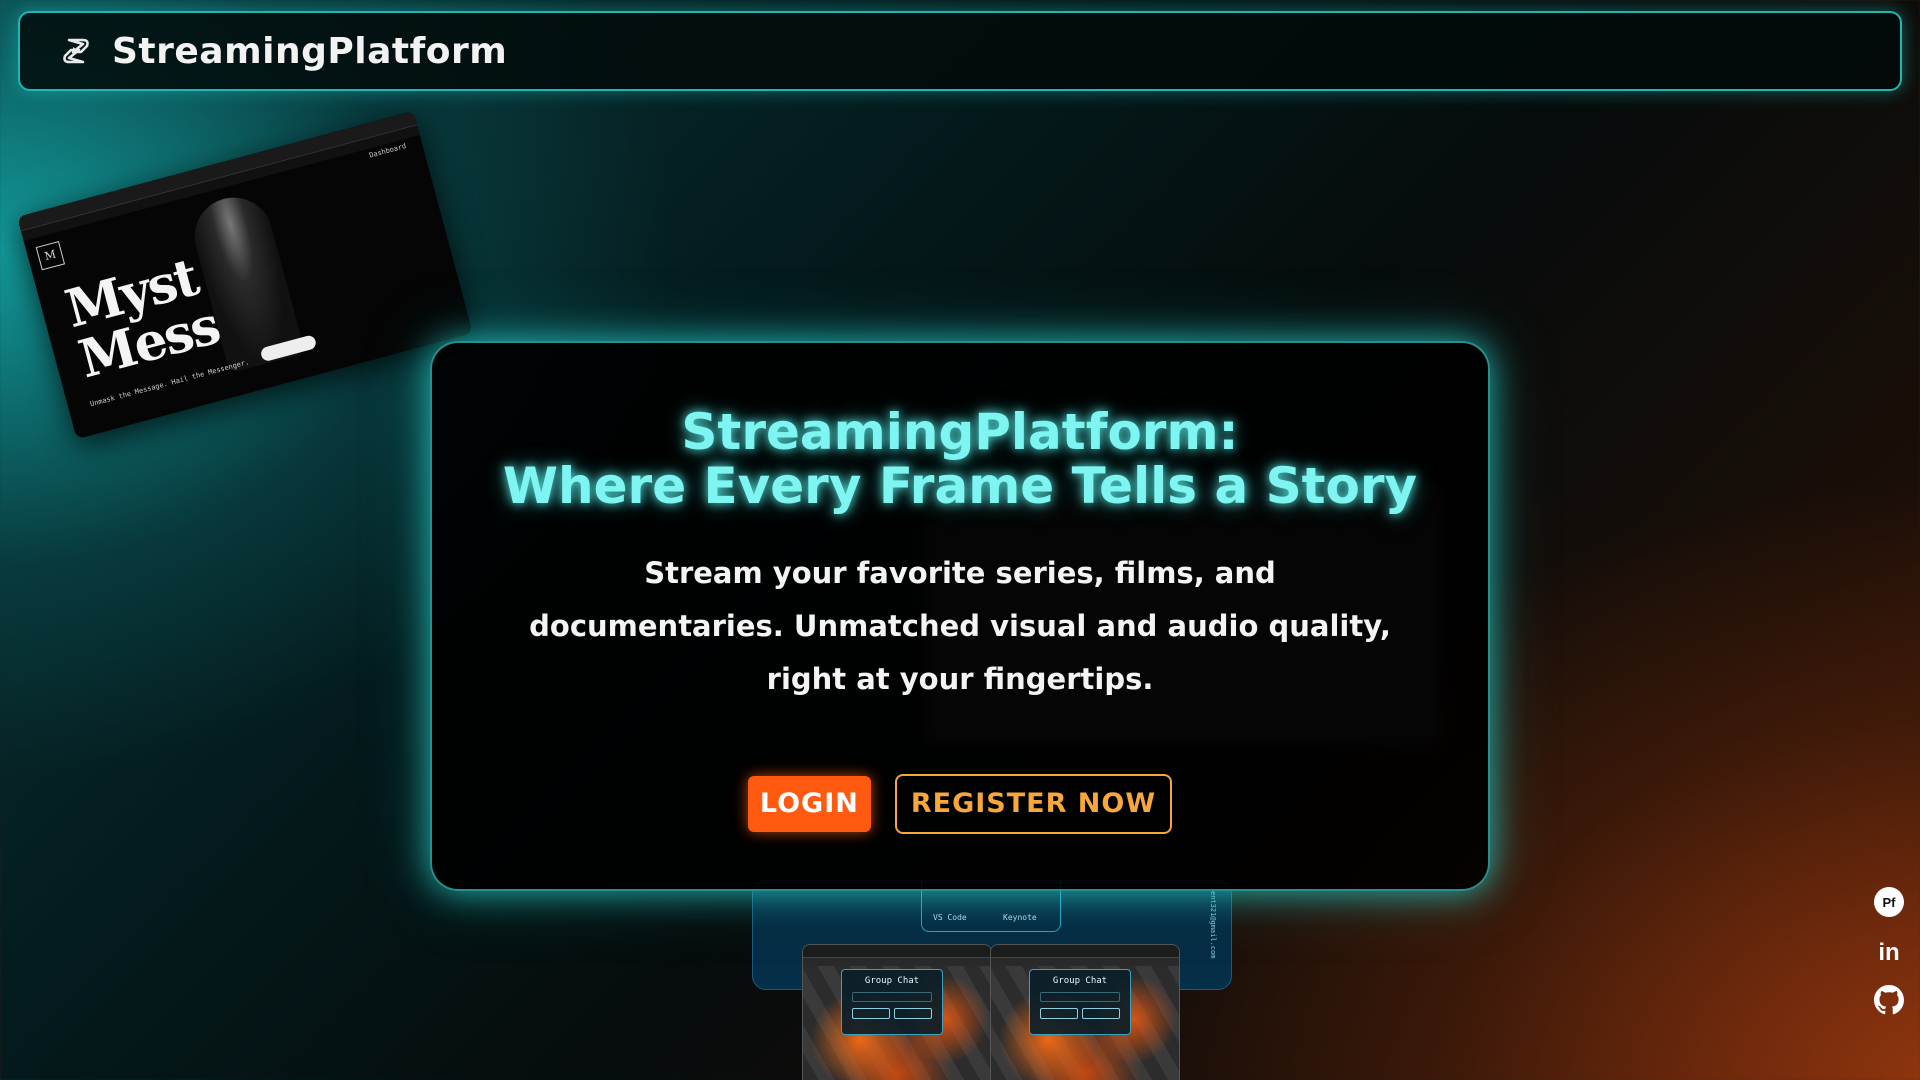 Image resolution: width=1920 pixels, height=1080 pixels. Describe the element at coordinates (1213, 925) in the screenshot. I see `preview-vertical-email: ent321@gmail.com` at that location.